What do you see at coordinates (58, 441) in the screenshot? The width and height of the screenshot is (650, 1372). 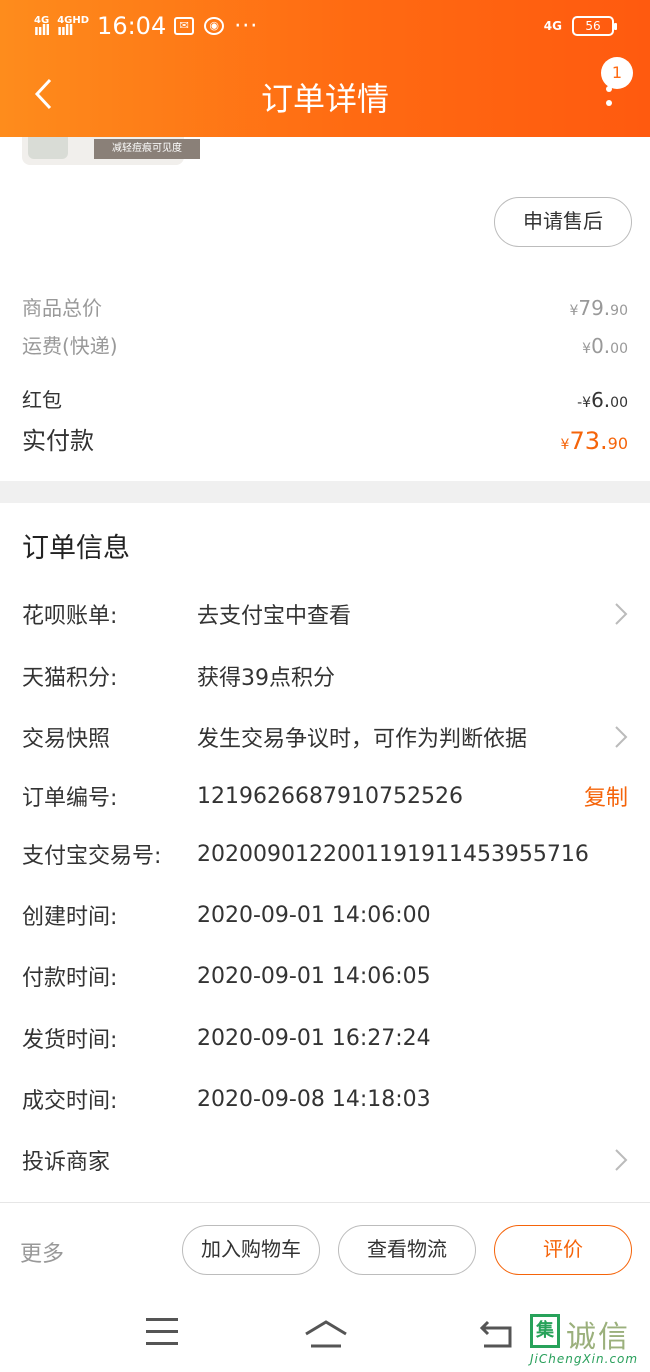 I see `paid-label: 实付款` at bounding box center [58, 441].